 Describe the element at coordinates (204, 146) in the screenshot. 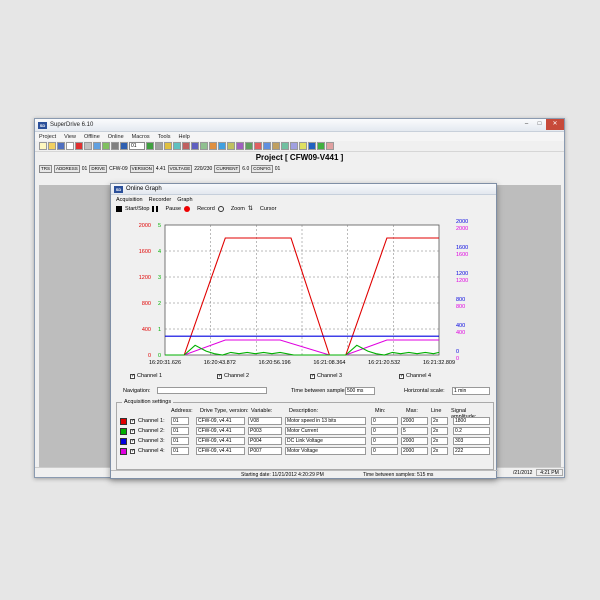

I see `compare-icon` at that location.